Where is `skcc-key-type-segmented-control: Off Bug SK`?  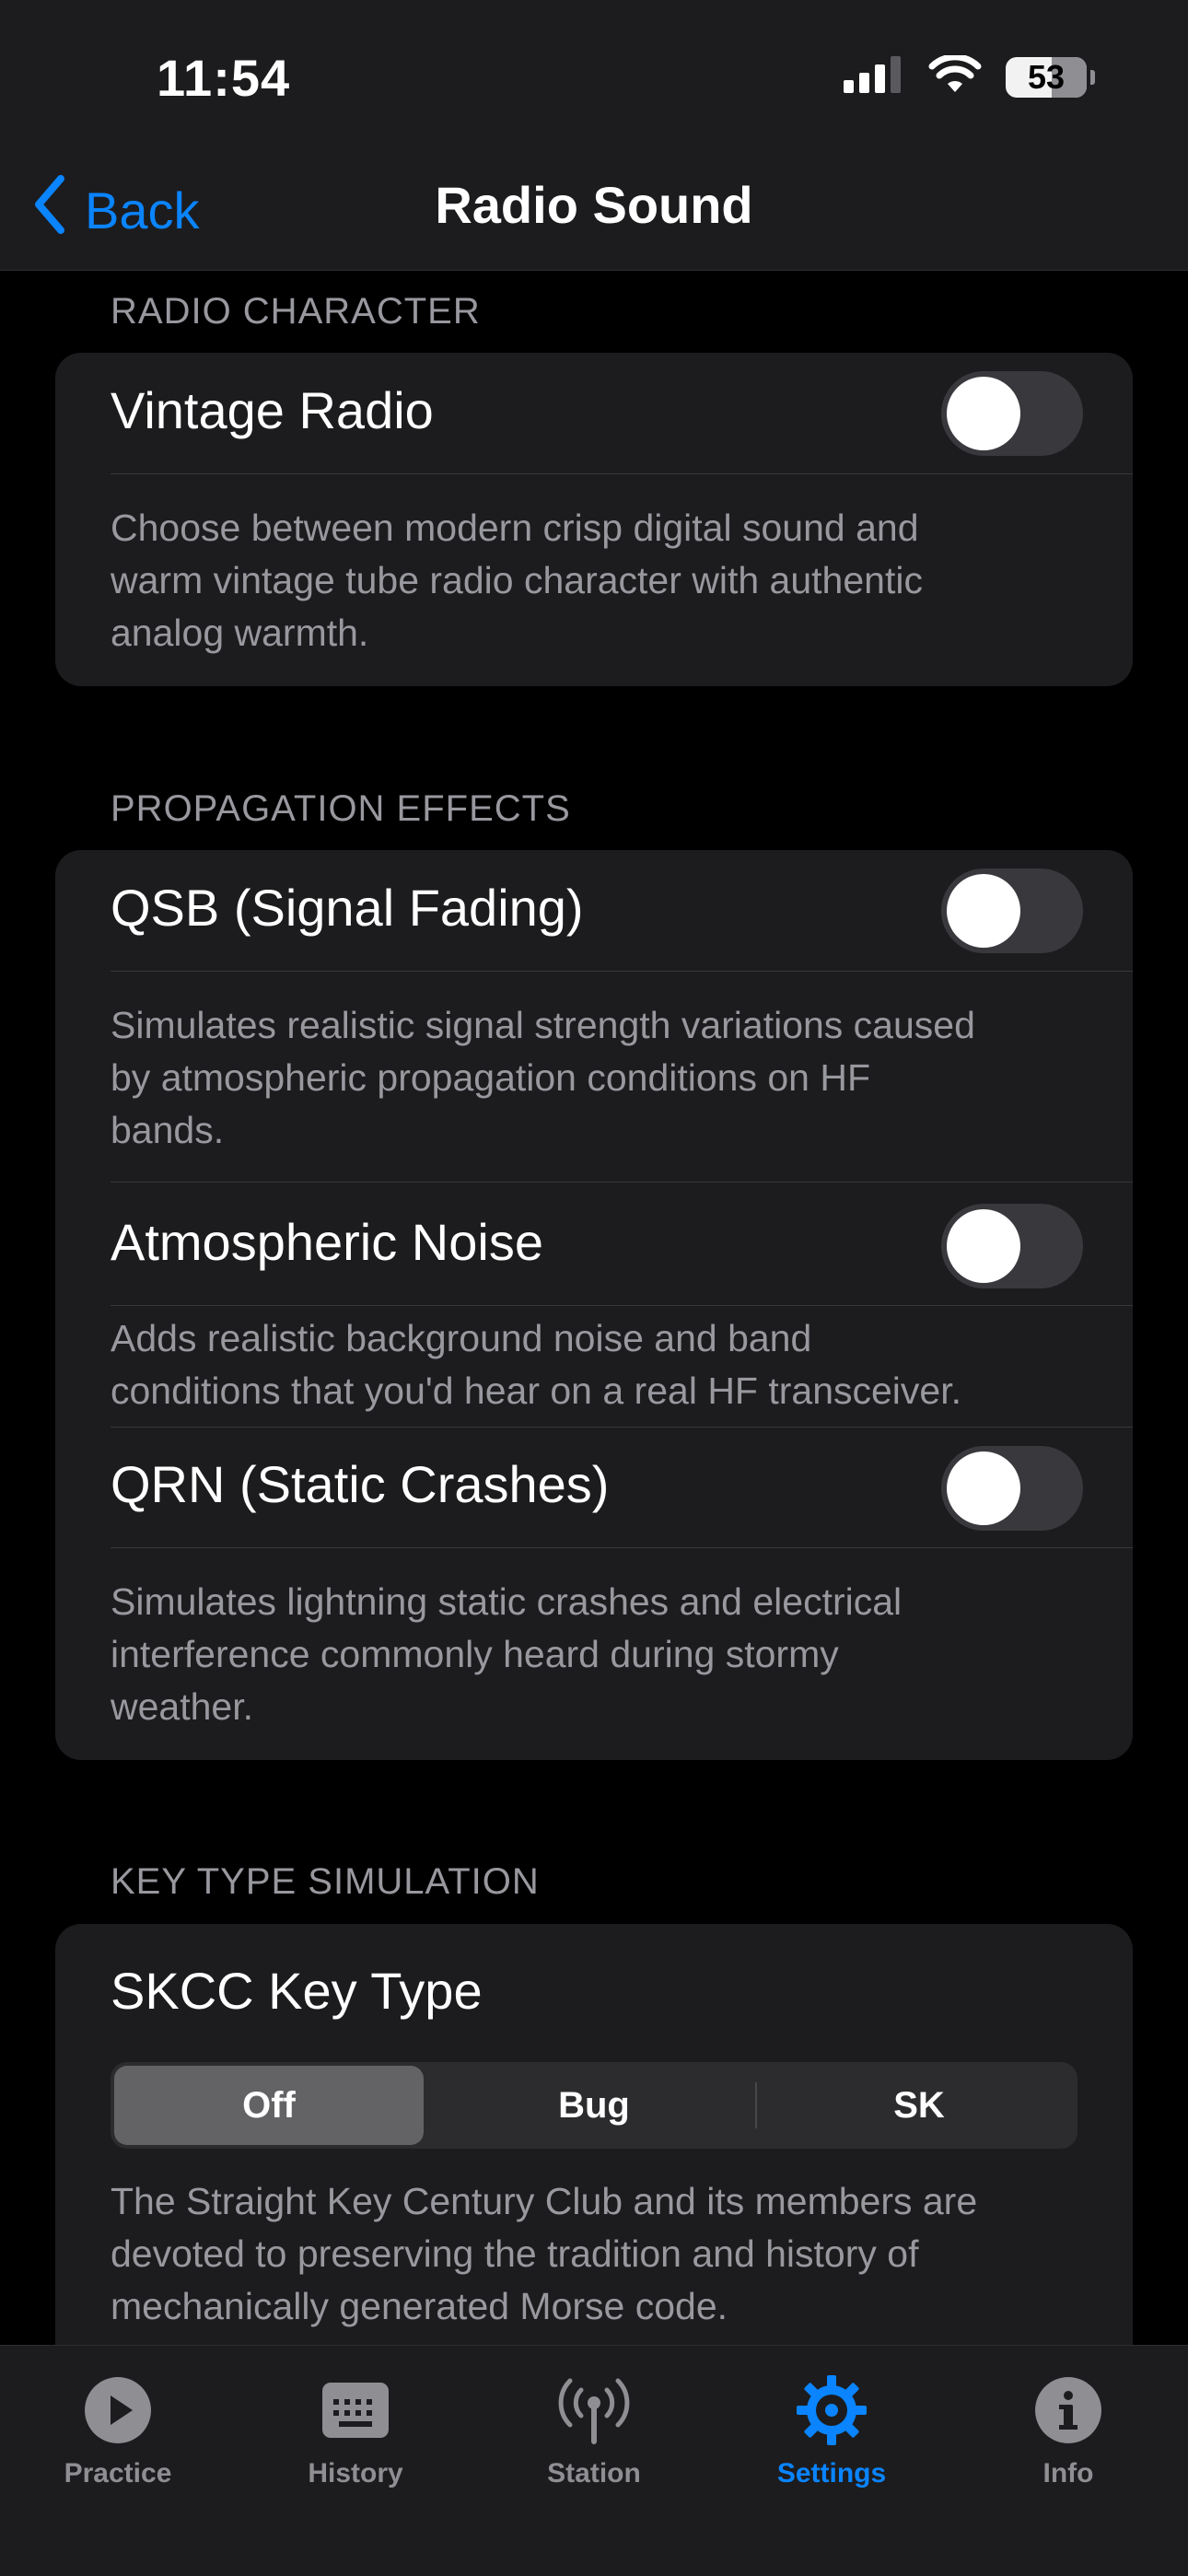
skcc-key-type-segmented-control: Off Bug SK is located at coordinates (594, 2105).